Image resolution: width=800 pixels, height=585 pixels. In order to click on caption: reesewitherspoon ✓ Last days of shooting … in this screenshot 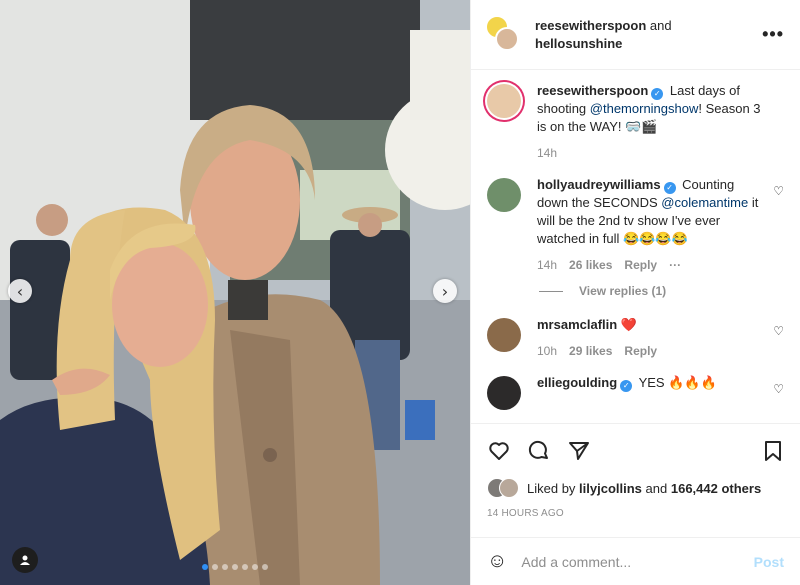, I will do `click(635, 122)`.